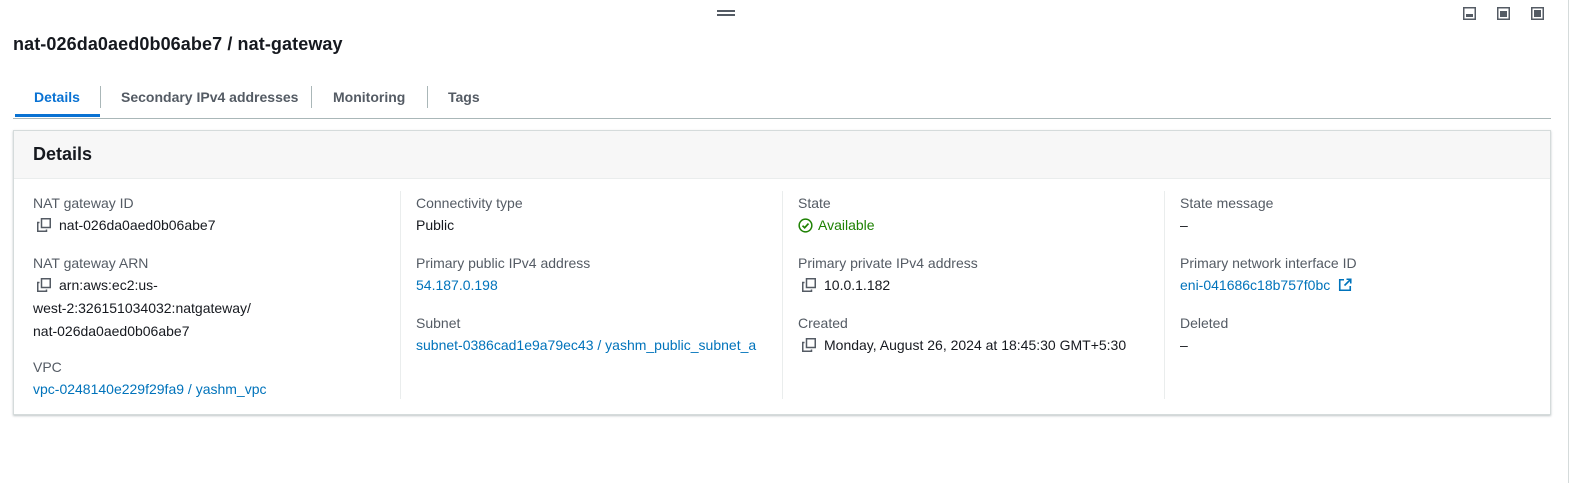  Describe the element at coordinates (784, 12) in the screenshot. I see `split-panel-topbar` at that location.